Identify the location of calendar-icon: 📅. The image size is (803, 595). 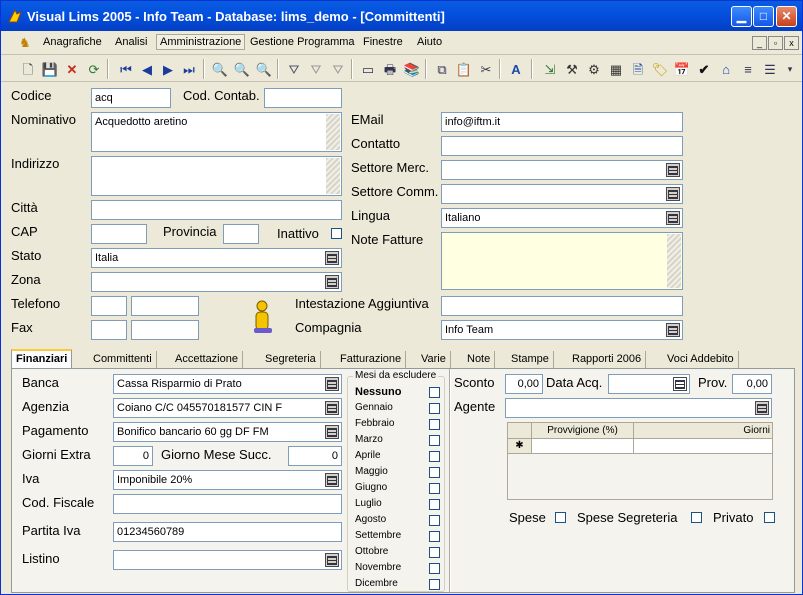
(682, 69).